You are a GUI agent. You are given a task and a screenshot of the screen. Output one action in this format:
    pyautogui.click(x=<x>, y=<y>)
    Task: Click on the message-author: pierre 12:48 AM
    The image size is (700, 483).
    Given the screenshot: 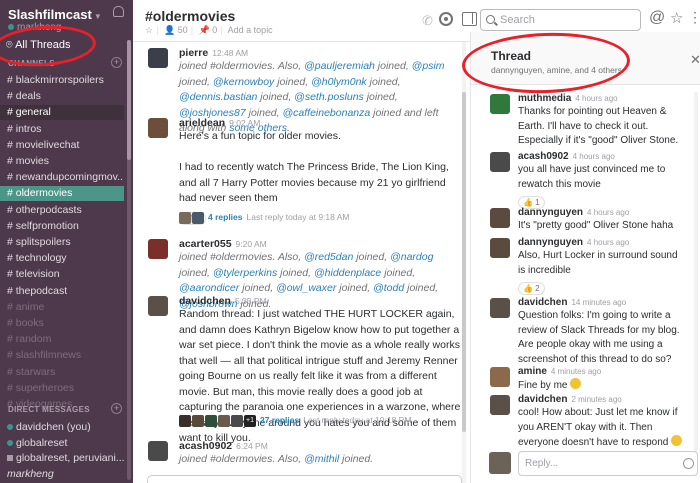 What is the action you would take?
    pyautogui.click(x=213, y=53)
    